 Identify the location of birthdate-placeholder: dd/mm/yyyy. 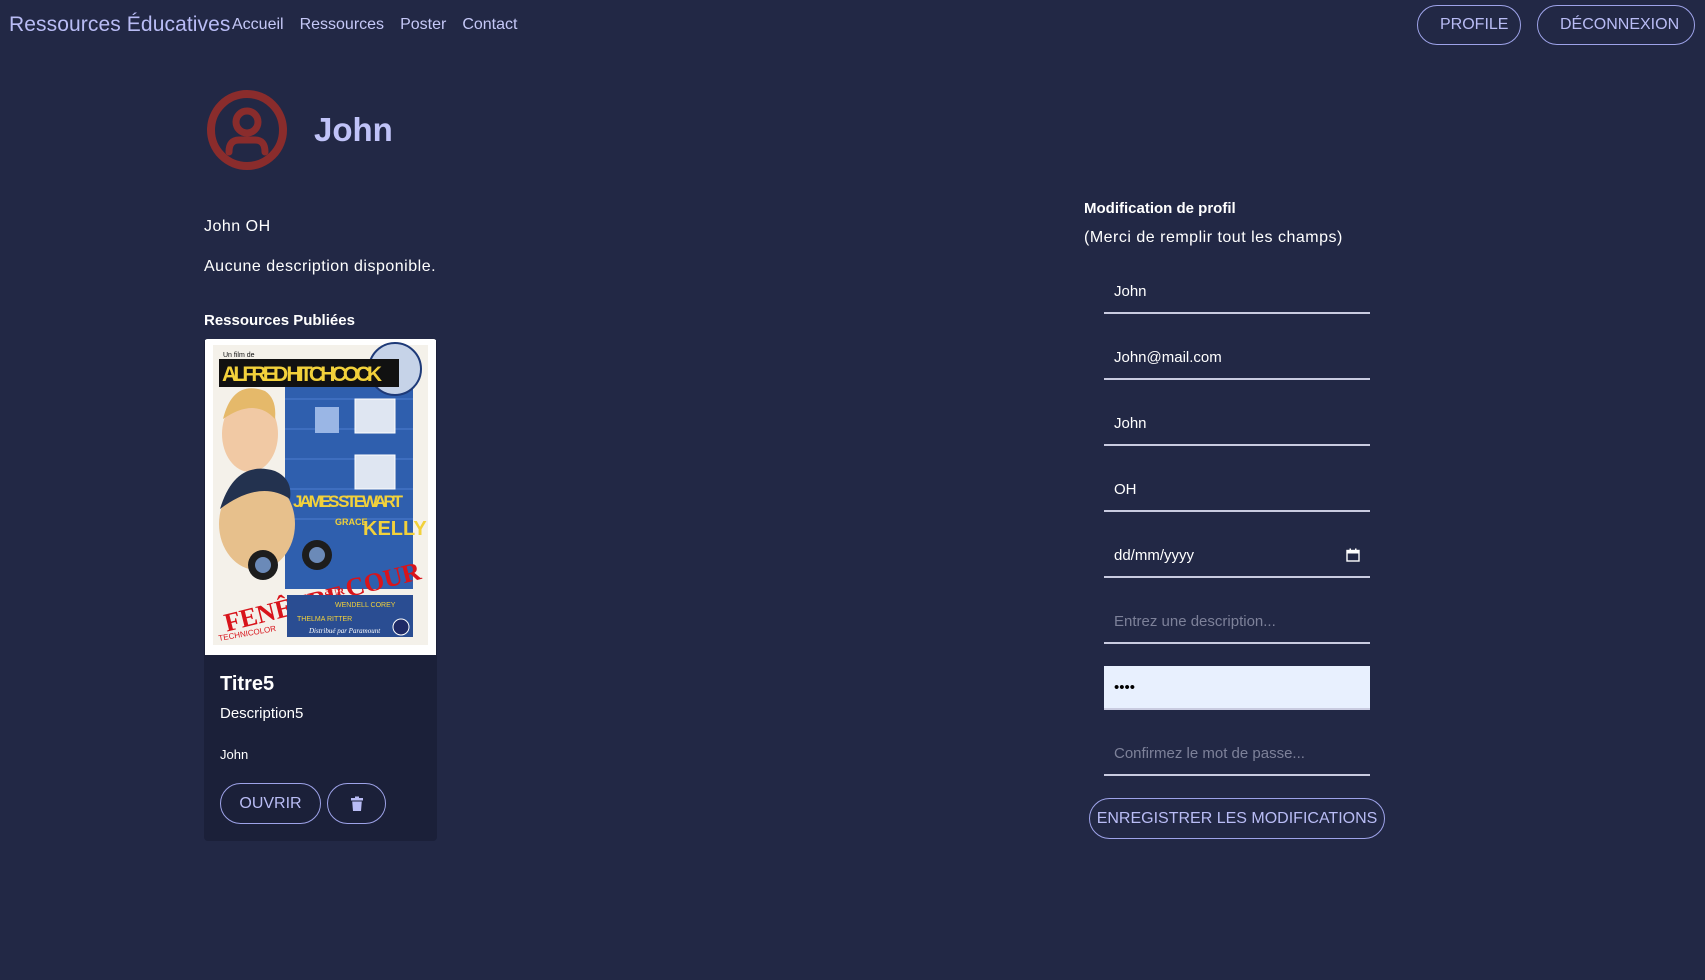
(1154, 555).